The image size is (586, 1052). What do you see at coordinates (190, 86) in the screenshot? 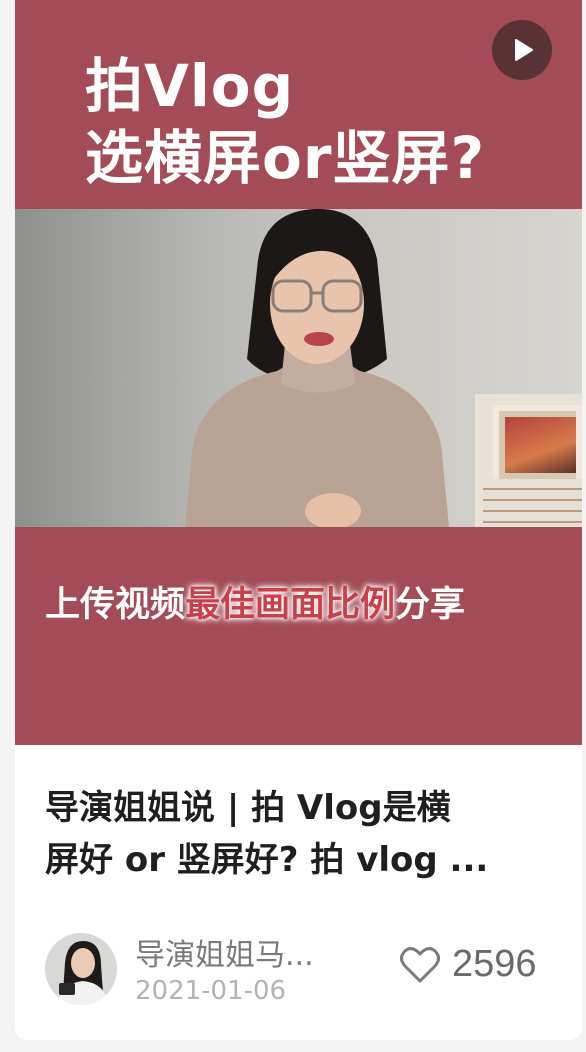
I see `thumbnail-headline-line1: 拍Vlog` at bounding box center [190, 86].